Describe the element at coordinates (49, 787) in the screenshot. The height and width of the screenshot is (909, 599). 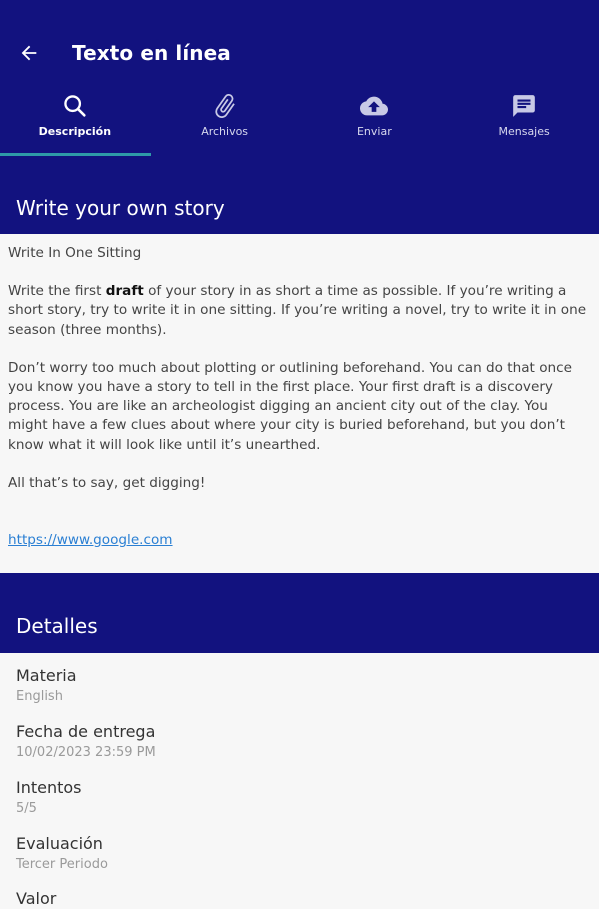
I see `detail-label: Intentos` at that location.